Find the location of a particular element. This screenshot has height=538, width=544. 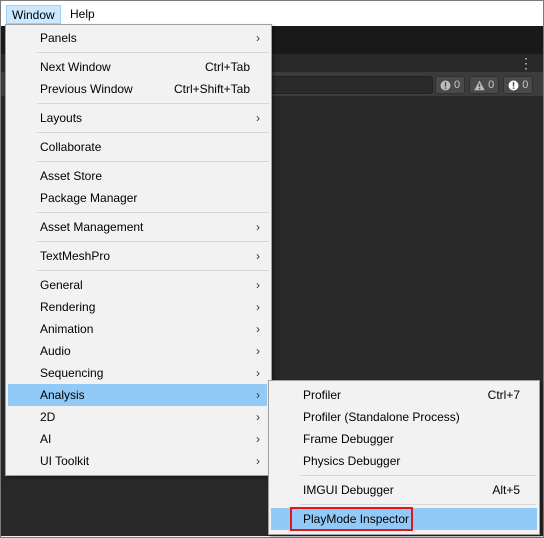

menu-item-frame-debugger: Frame Debugger is located at coordinates (404, 439).